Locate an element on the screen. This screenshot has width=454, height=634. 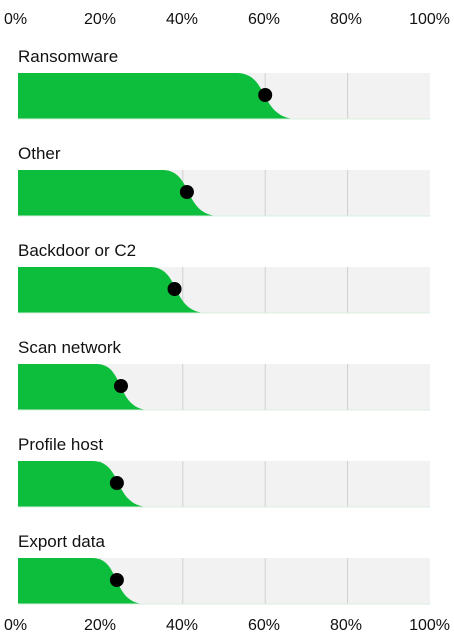
category-label: Scan network is located at coordinates (69, 347).